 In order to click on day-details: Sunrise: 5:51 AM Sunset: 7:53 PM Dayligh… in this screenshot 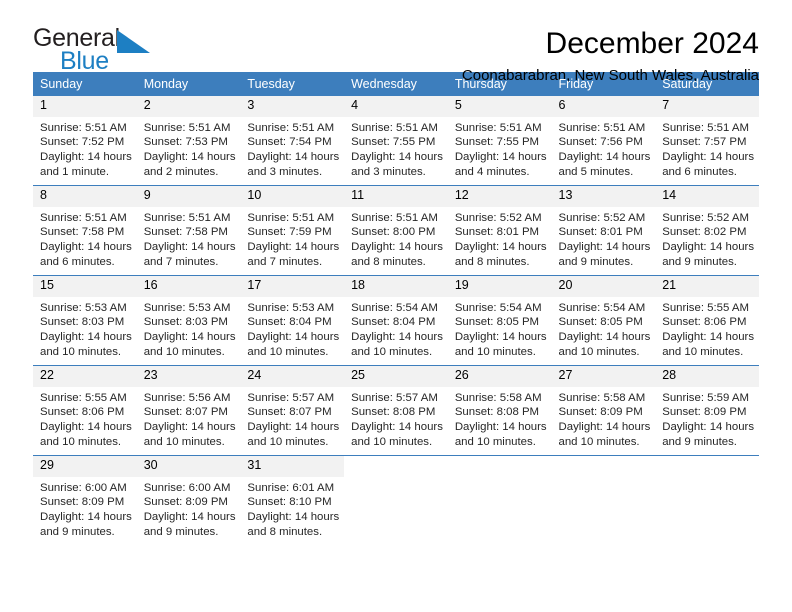, I will do `click(189, 148)`.